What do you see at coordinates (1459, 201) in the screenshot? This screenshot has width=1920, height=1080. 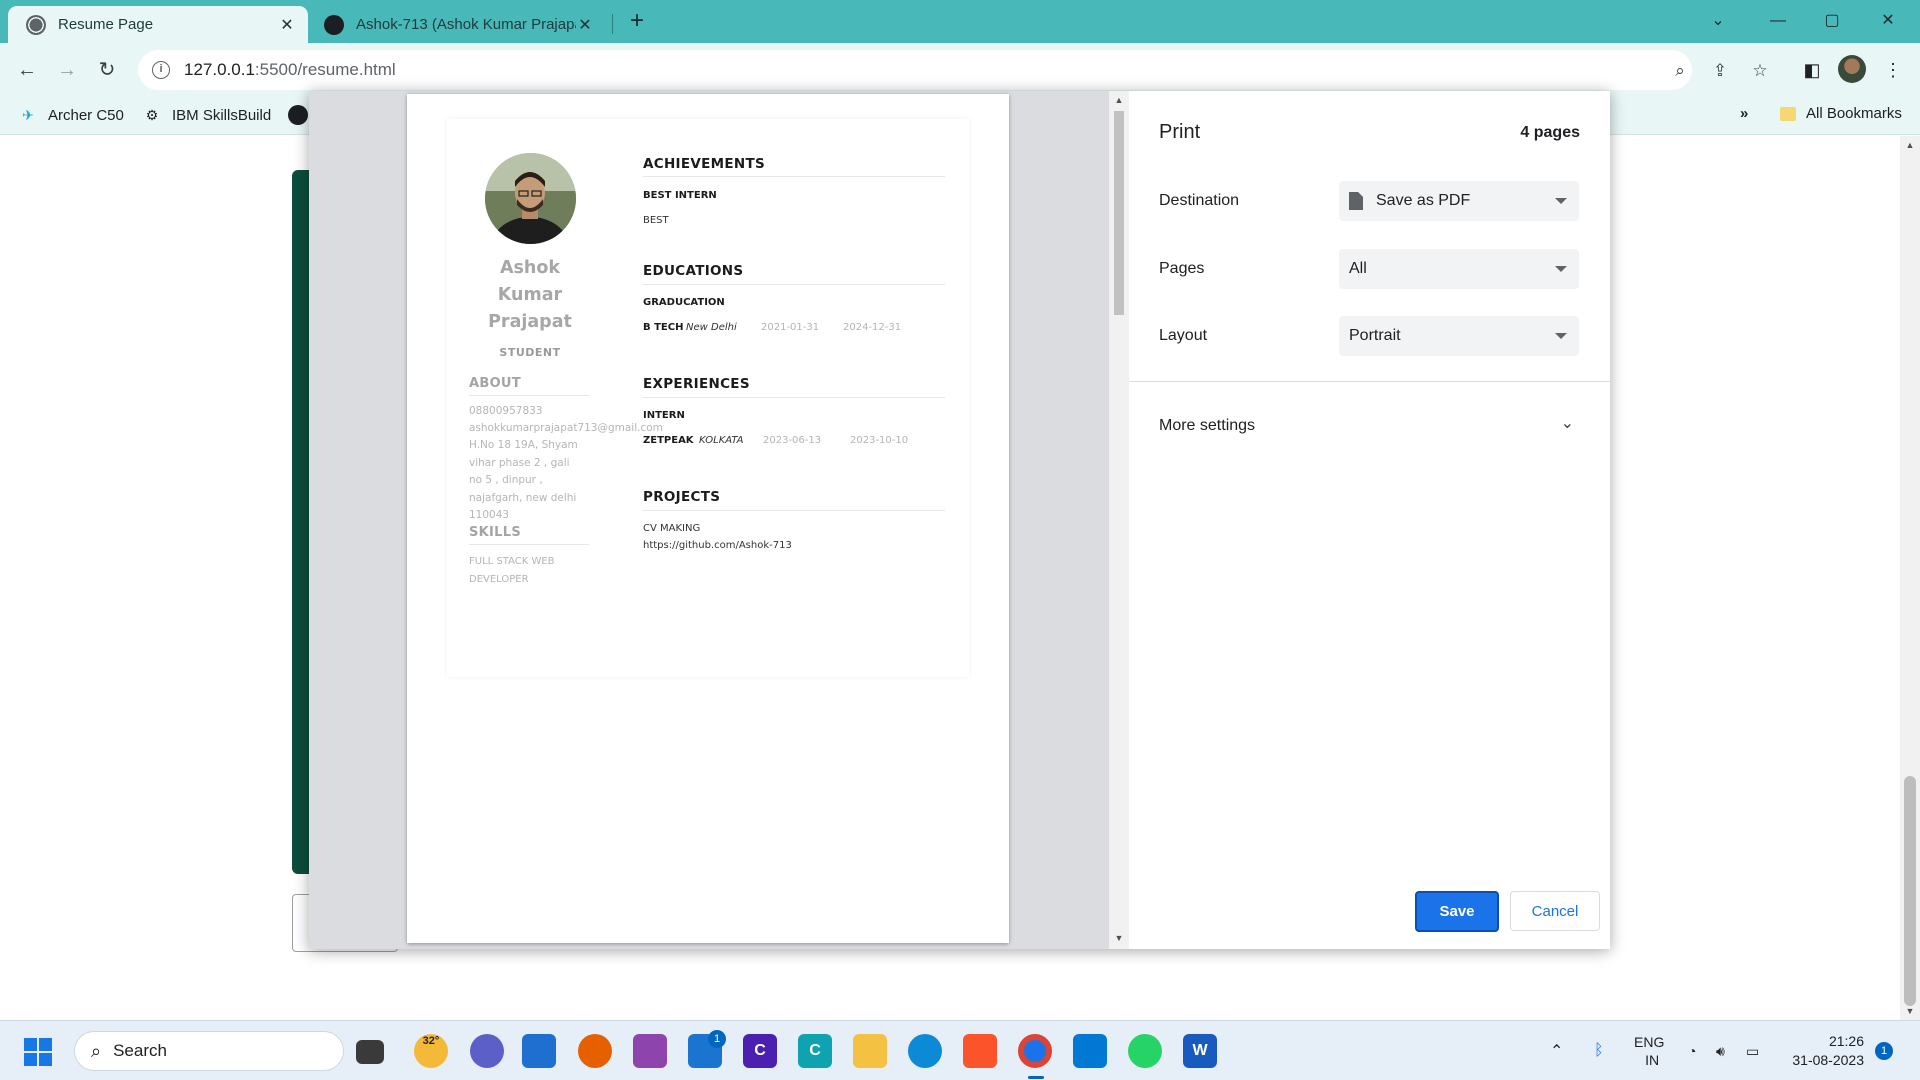 I see `destination-select: Save as PDF` at bounding box center [1459, 201].